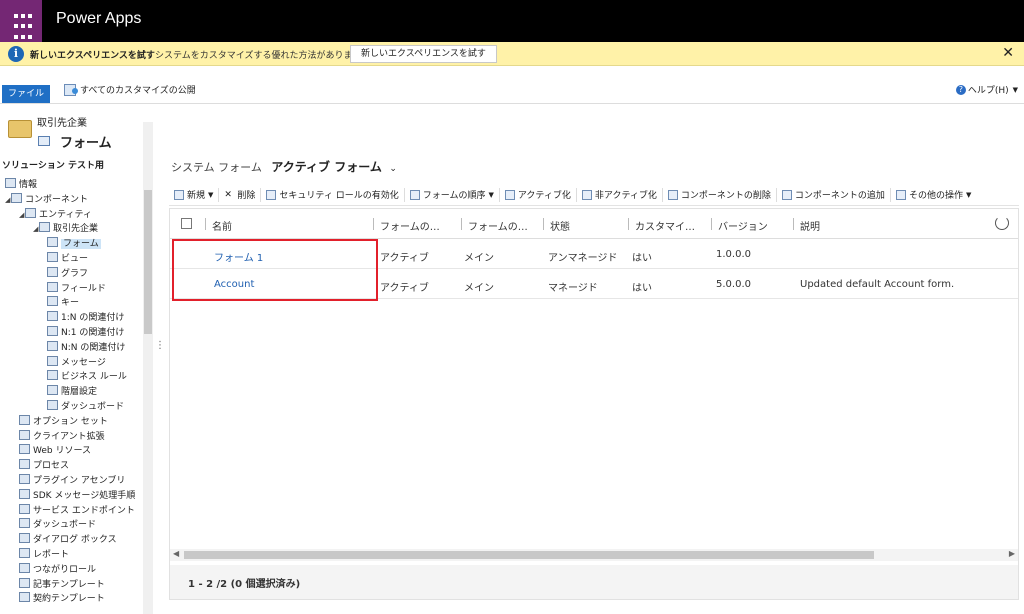  I want to click on cell-description: Updated default Account form., so click(877, 284).